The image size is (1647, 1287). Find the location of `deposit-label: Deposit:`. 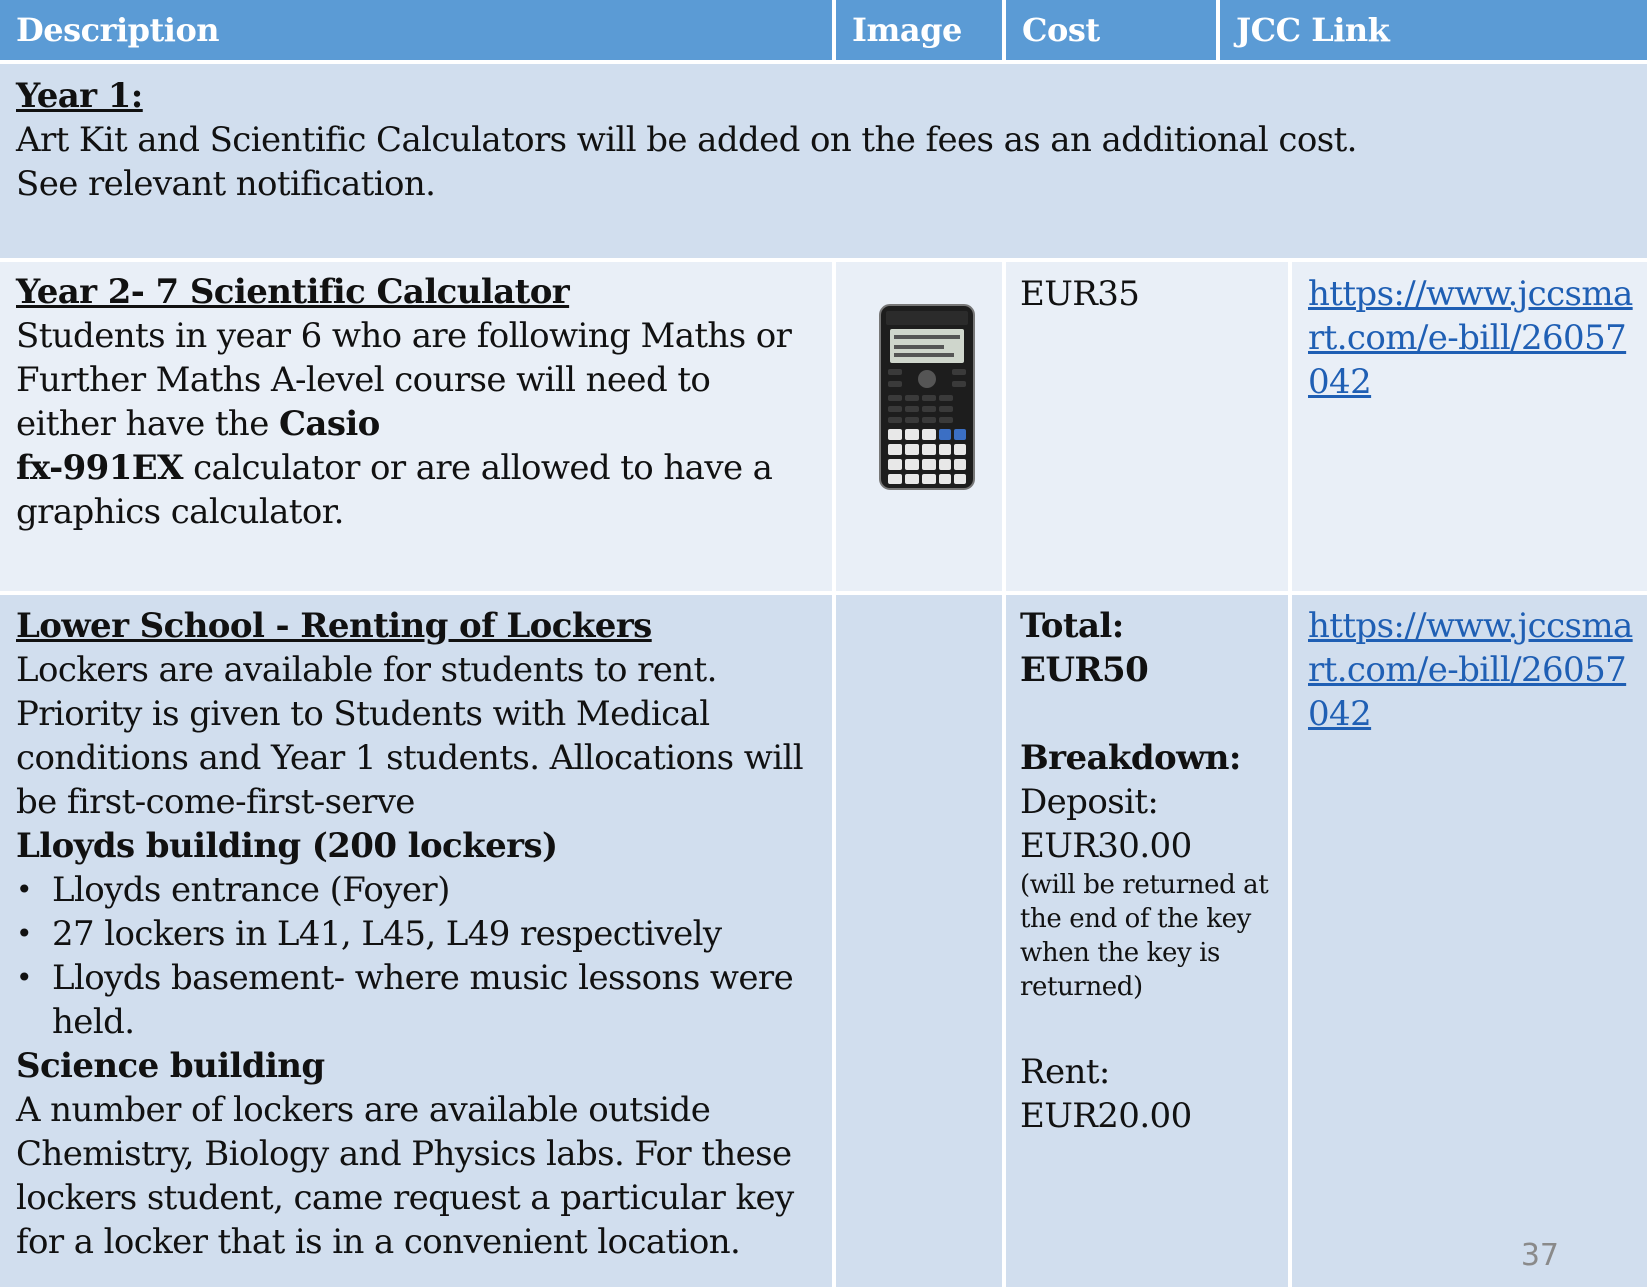

deposit-label: Deposit: is located at coordinates (1089, 802).